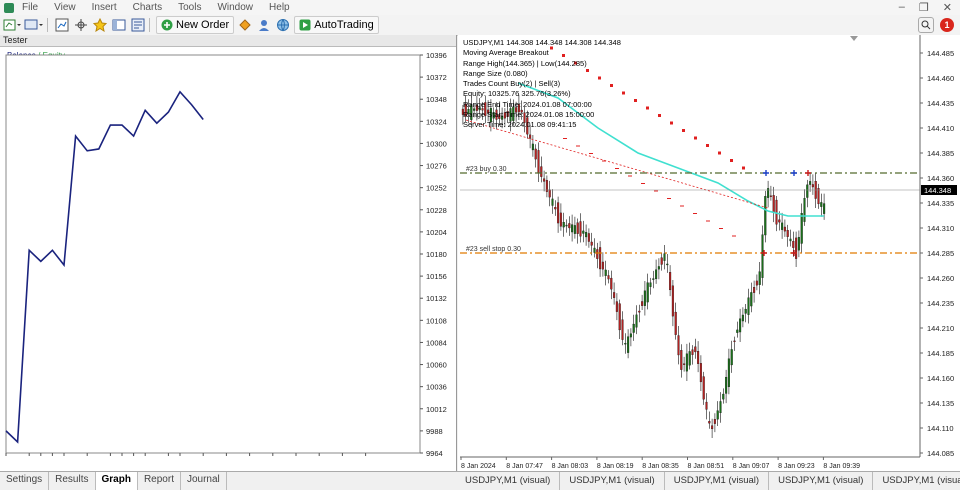 This screenshot has width=960, height=490. I want to click on globe-icon, so click(283, 25).